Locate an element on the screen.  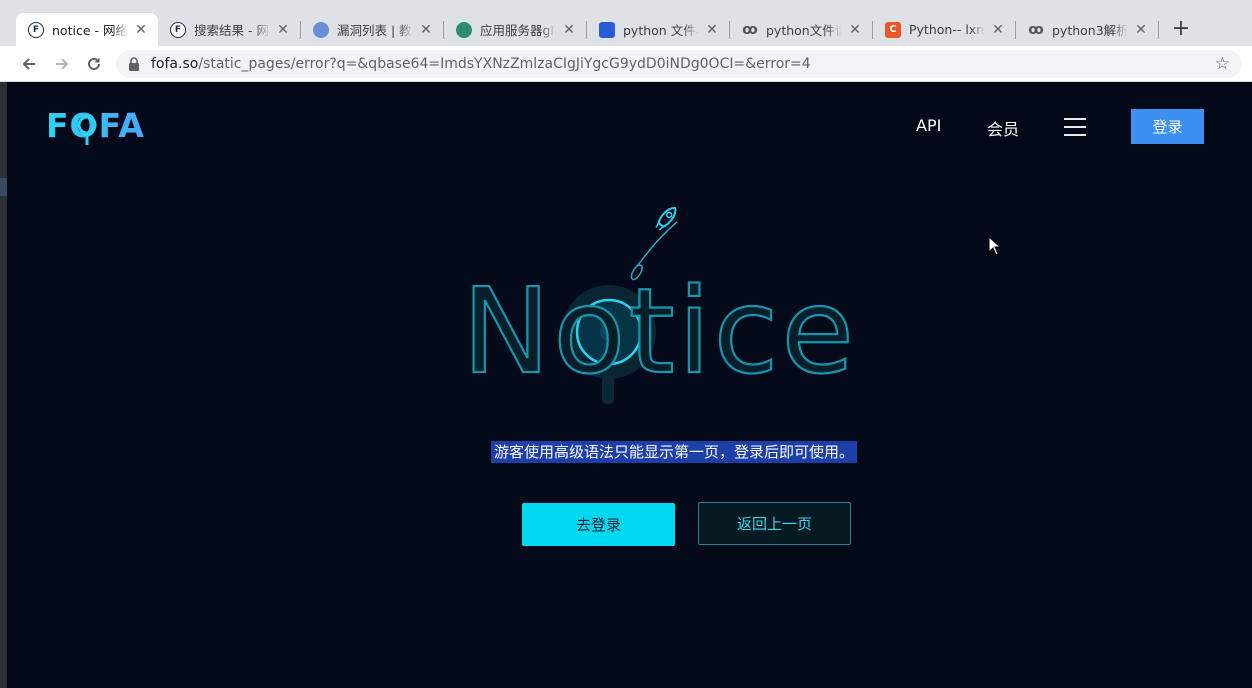
tab-title: python 文件与 is located at coordinates (661, 30).